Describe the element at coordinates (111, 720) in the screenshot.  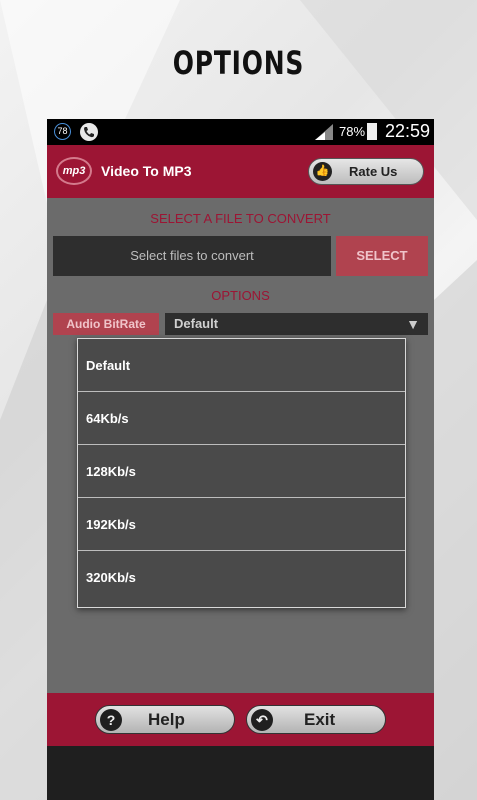
I see `help-icon: ?` at that location.